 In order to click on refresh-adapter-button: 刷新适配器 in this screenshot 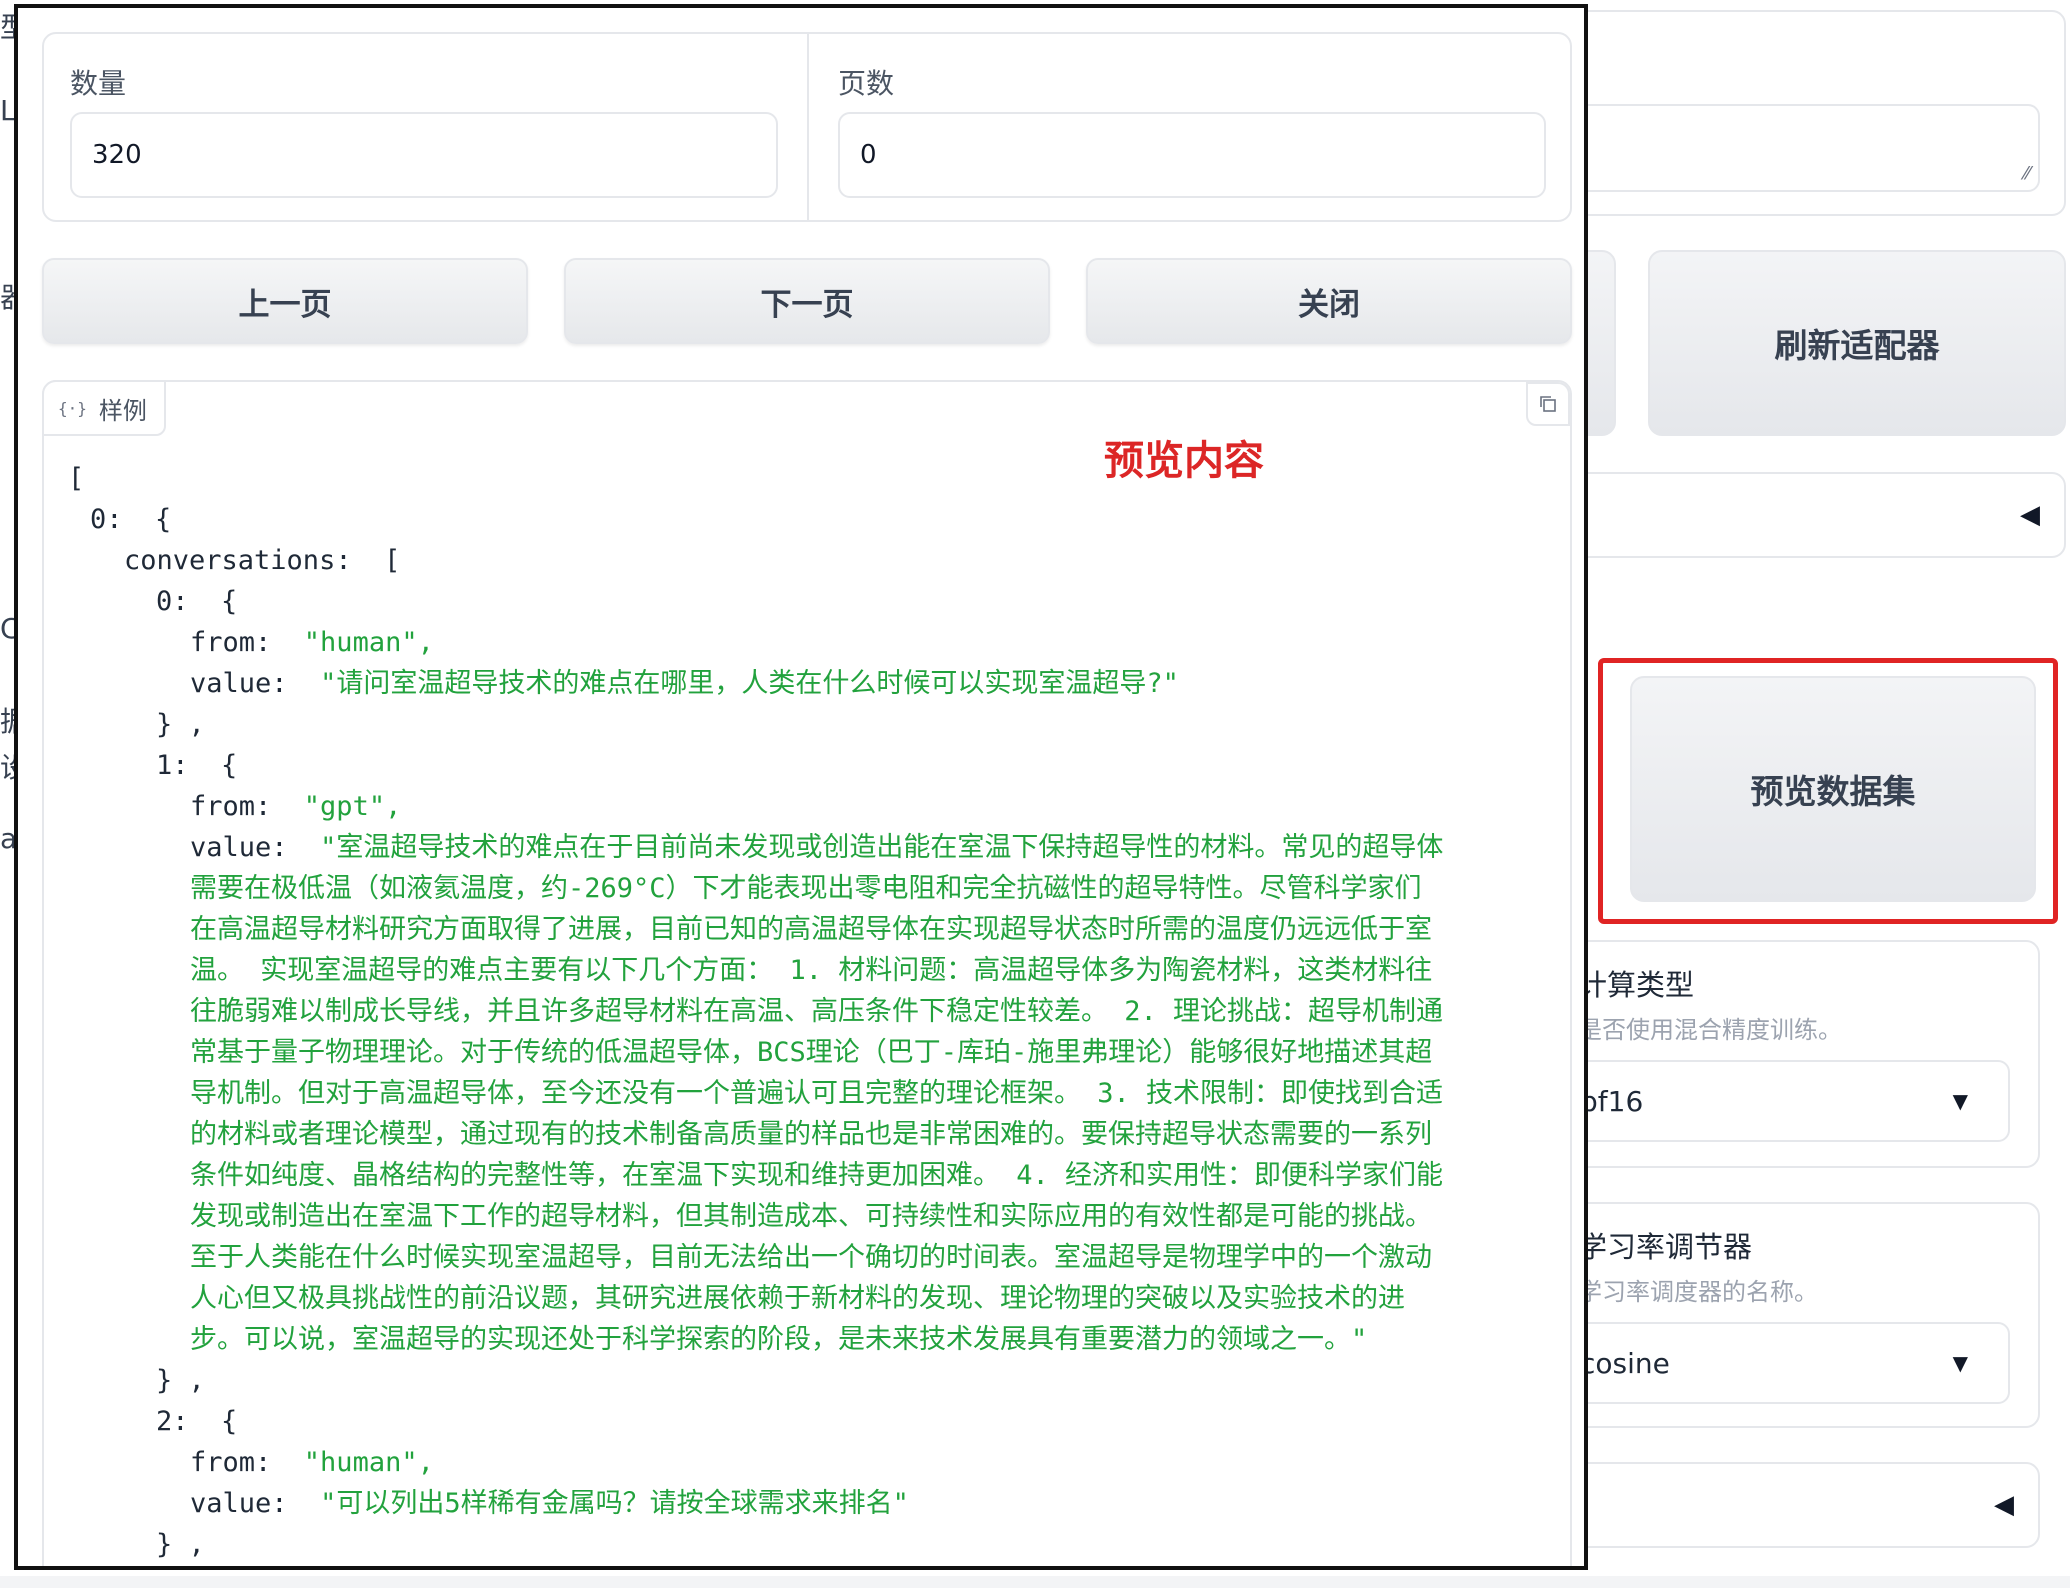, I will do `click(1857, 343)`.